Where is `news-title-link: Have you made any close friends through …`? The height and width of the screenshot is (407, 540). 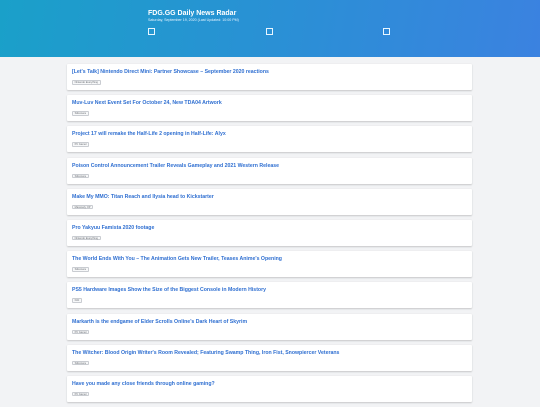
news-title-link: Have you made any close friends through … is located at coordinates (269, 384).